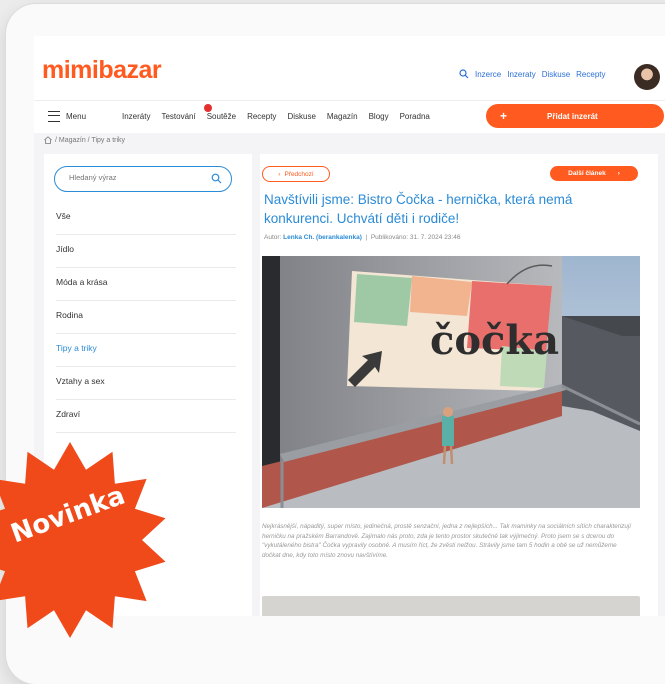 This screenshot has width=665, height=684. What do you see at coordinates (48, 140) in the screenshot?
I see `home-icon` at bounding box center [48, 140].